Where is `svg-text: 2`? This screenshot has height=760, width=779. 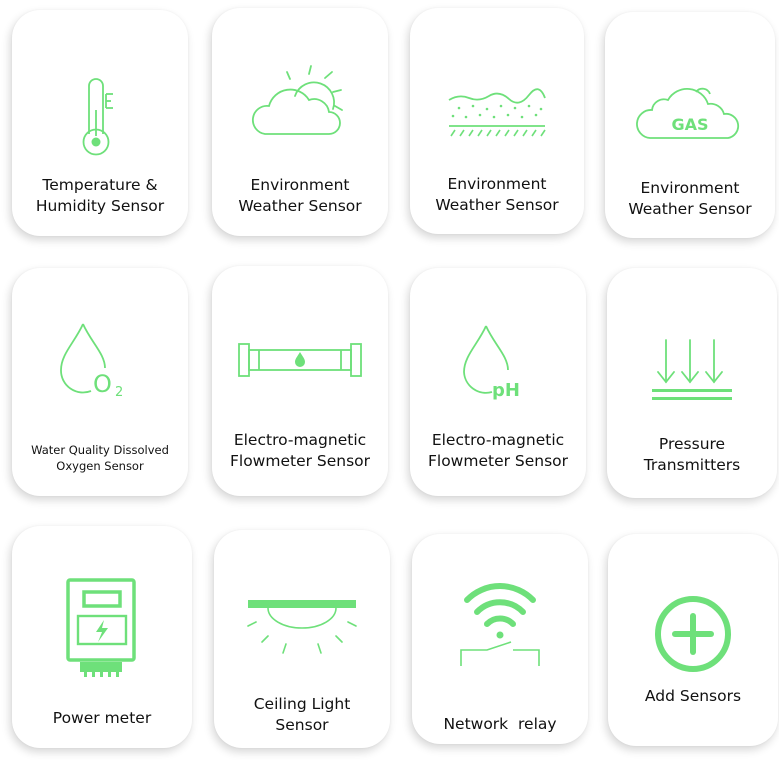 svg-text: 2 is located at coordinates (119, 392).